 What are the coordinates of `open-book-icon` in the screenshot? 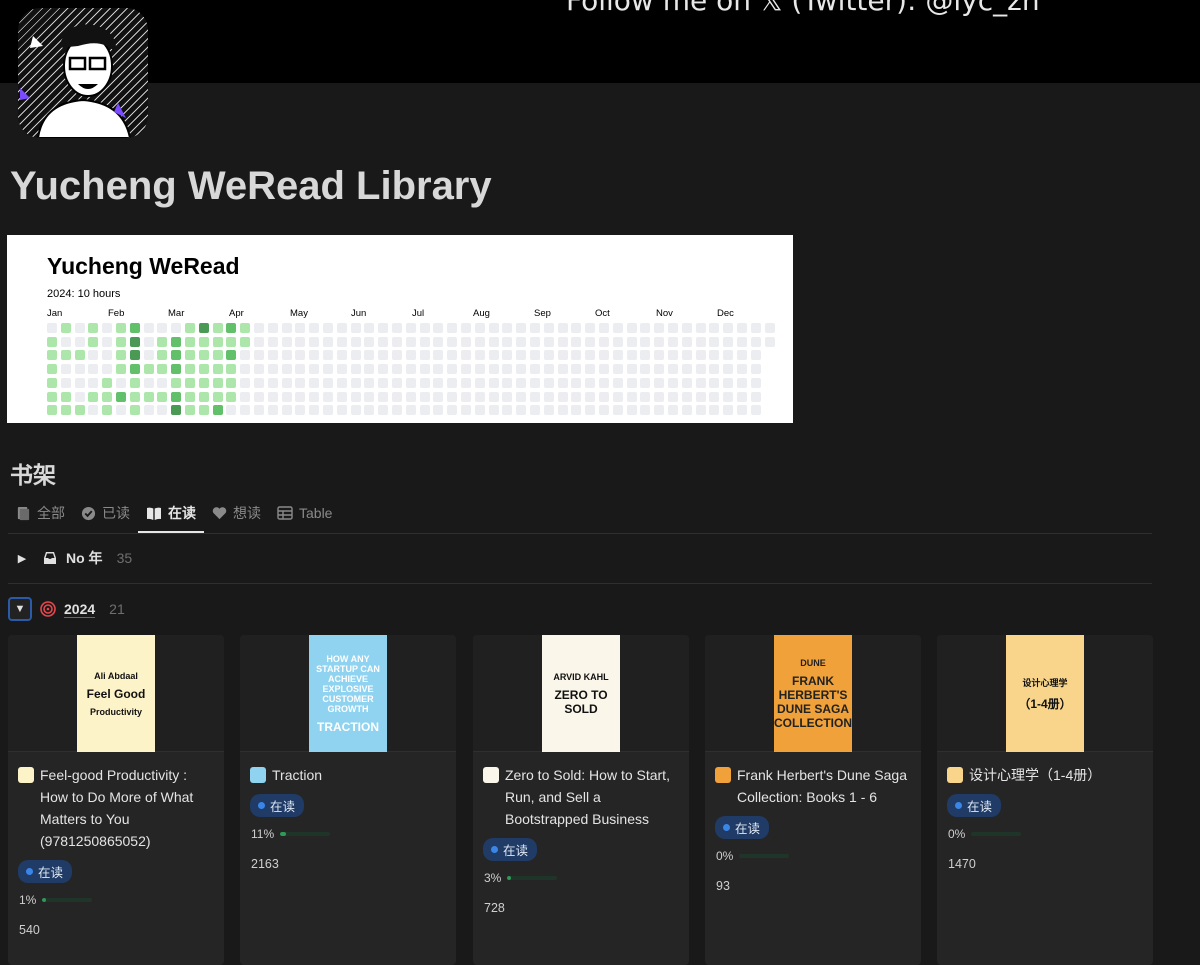 It's located at (154, 513).